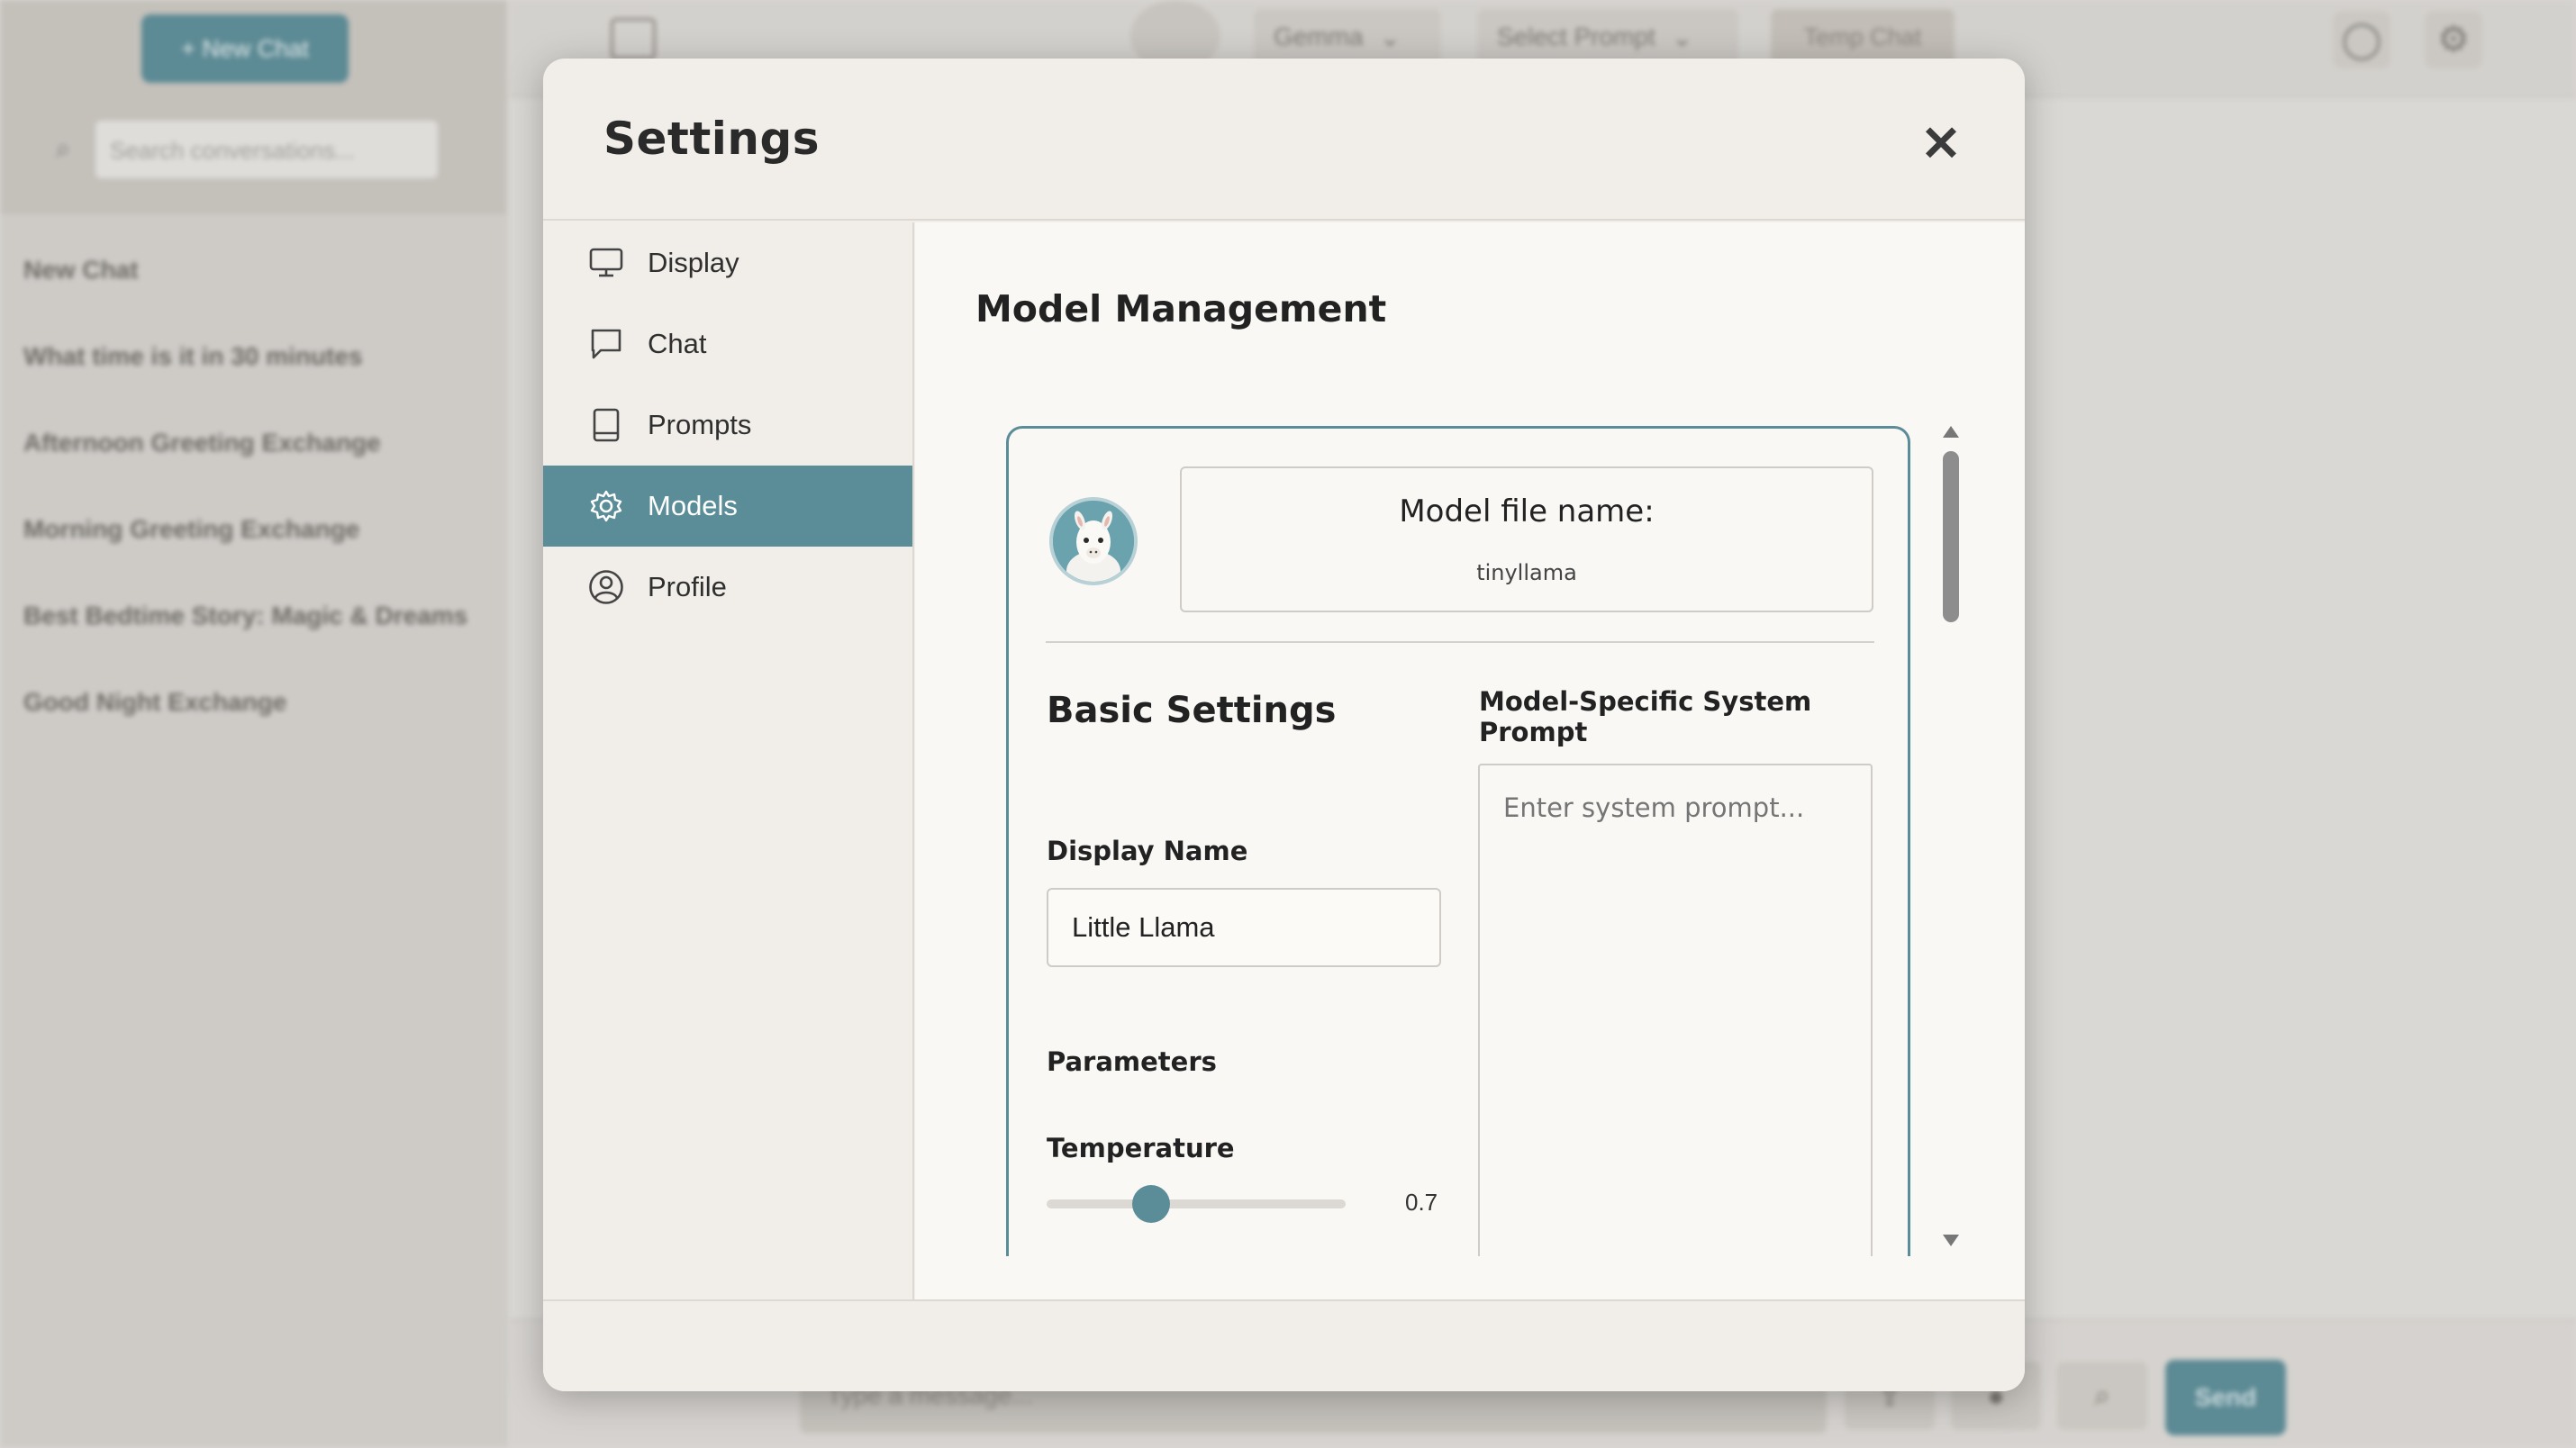 The width and height of the screenshot is (2576, 1448). What do you see at coordinates (1527, 511) in the screenshot?
I see `model-file-label: Model file name:` at bounding box center [1527, 511].